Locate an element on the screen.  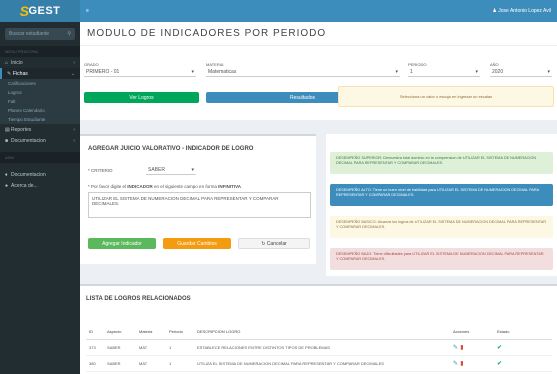
logo-text: GEST is located at coordinates (44, 11).